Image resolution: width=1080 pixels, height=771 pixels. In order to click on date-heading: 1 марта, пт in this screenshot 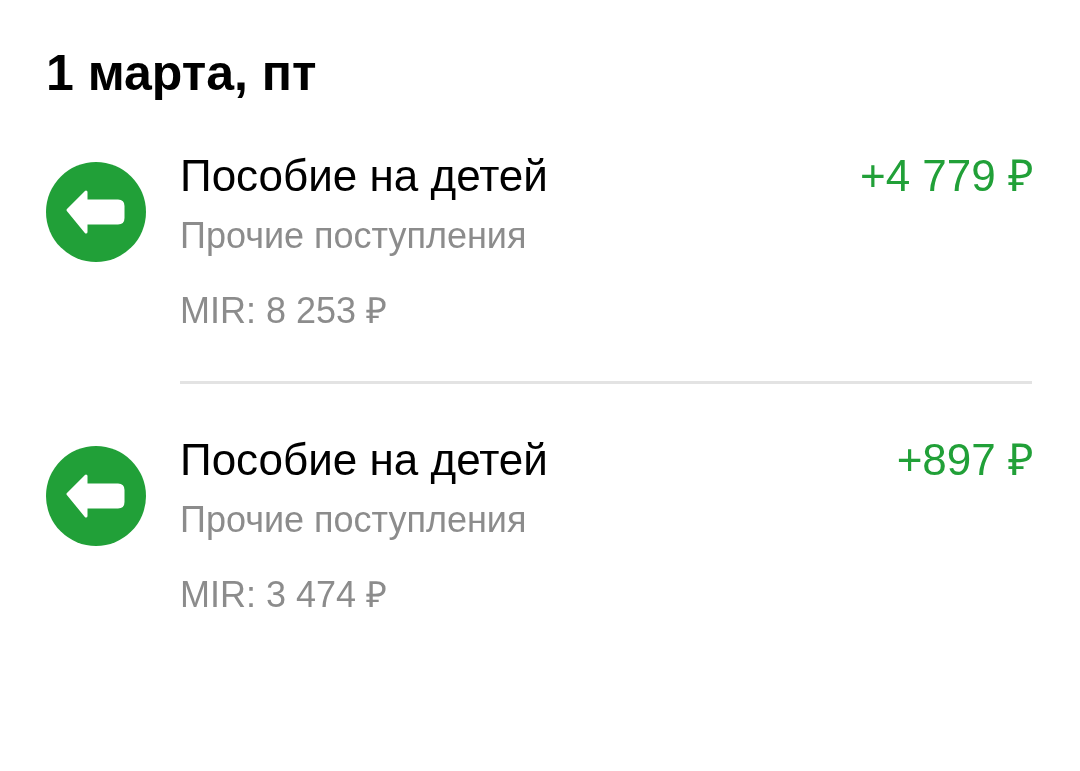, I will do `click(181, 73)`.